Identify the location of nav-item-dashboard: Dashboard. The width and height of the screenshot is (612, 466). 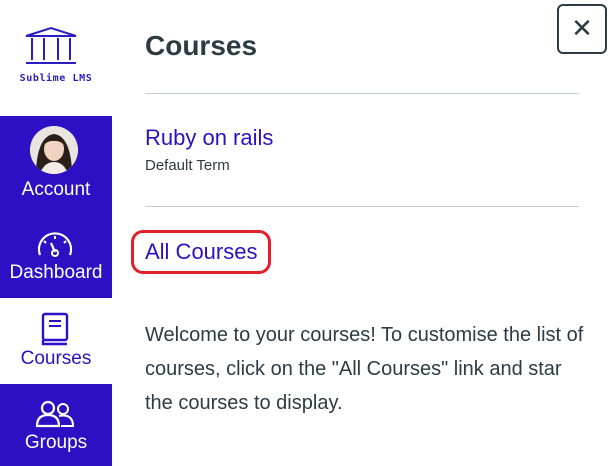
(56, 256).